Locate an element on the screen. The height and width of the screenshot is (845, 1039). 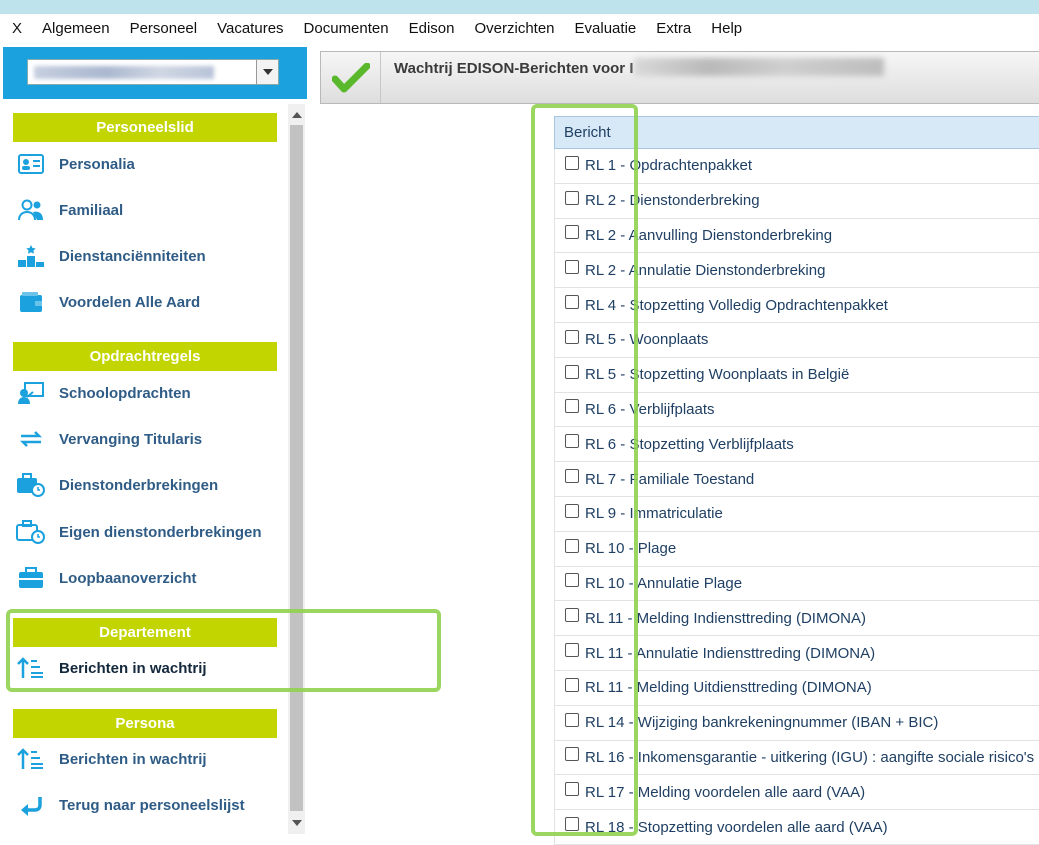
row-label: RL 6 - Verblijfplaats is located at coordinates (650, 409).